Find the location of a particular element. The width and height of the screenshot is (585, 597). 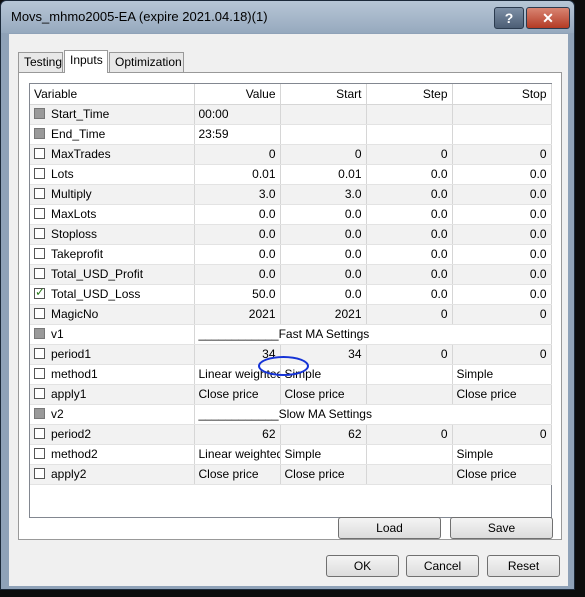

table-row: Total_USD_Profit 0.0 0.0 0.0 0.0 is located at coordinates (291, 274).